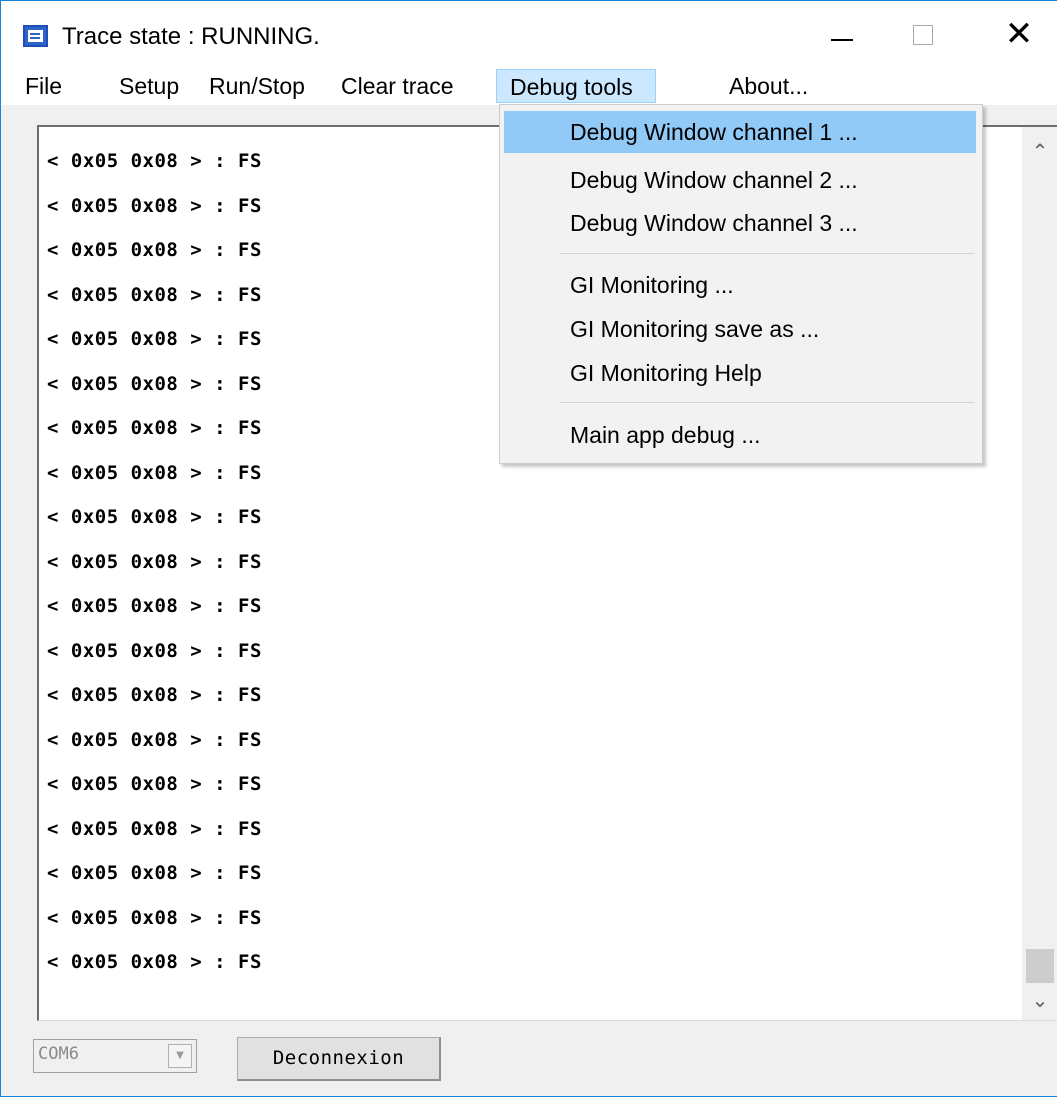 The width and height of the screenshot is (1057, 1097). I want to click on minimize-icon, so click(842, 40).